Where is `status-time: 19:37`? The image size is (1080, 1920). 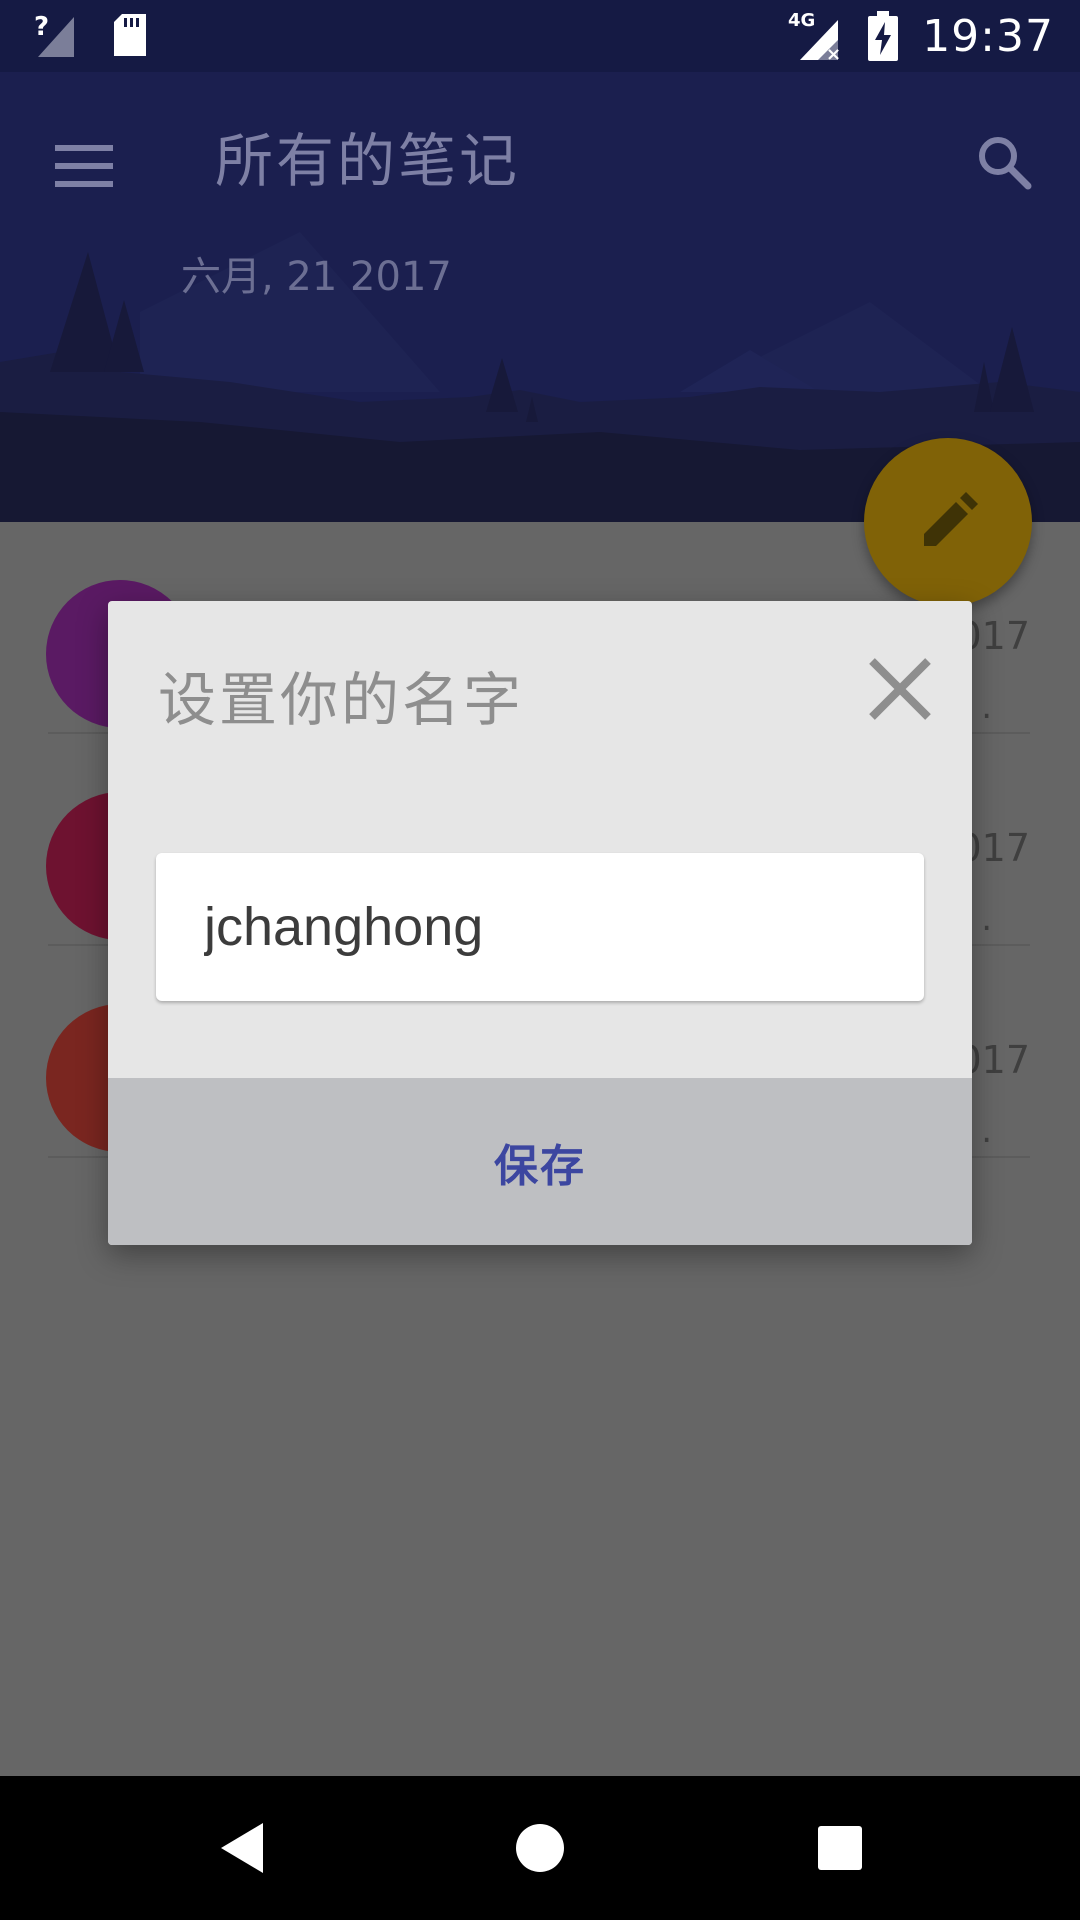 status-time: 19:37 is located at coordinates (988, 36).